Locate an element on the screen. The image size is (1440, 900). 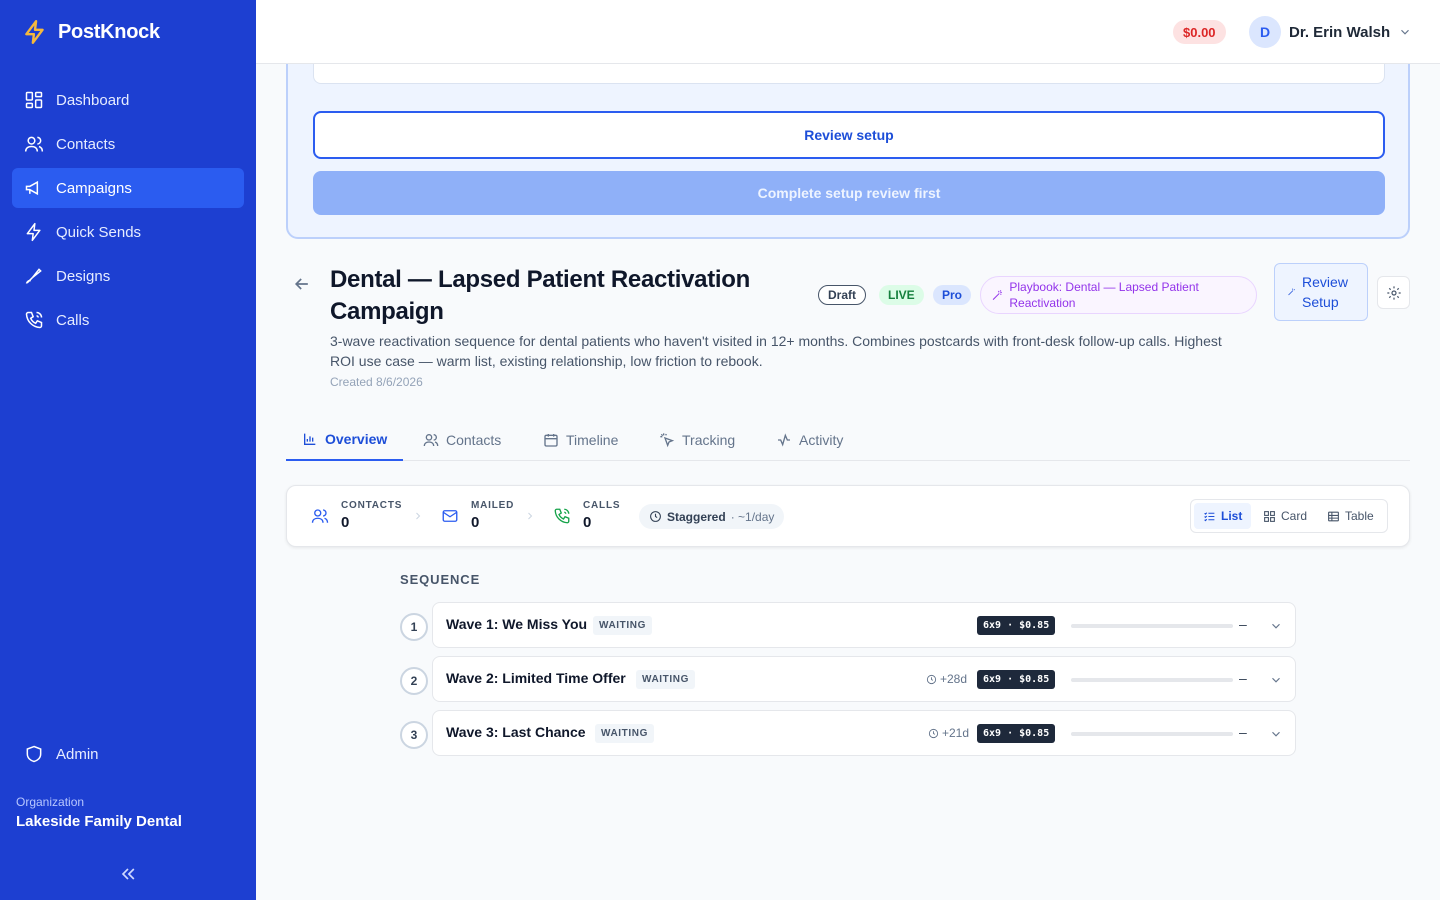
wave-delay: +21d is located at coordinates (948, 733).